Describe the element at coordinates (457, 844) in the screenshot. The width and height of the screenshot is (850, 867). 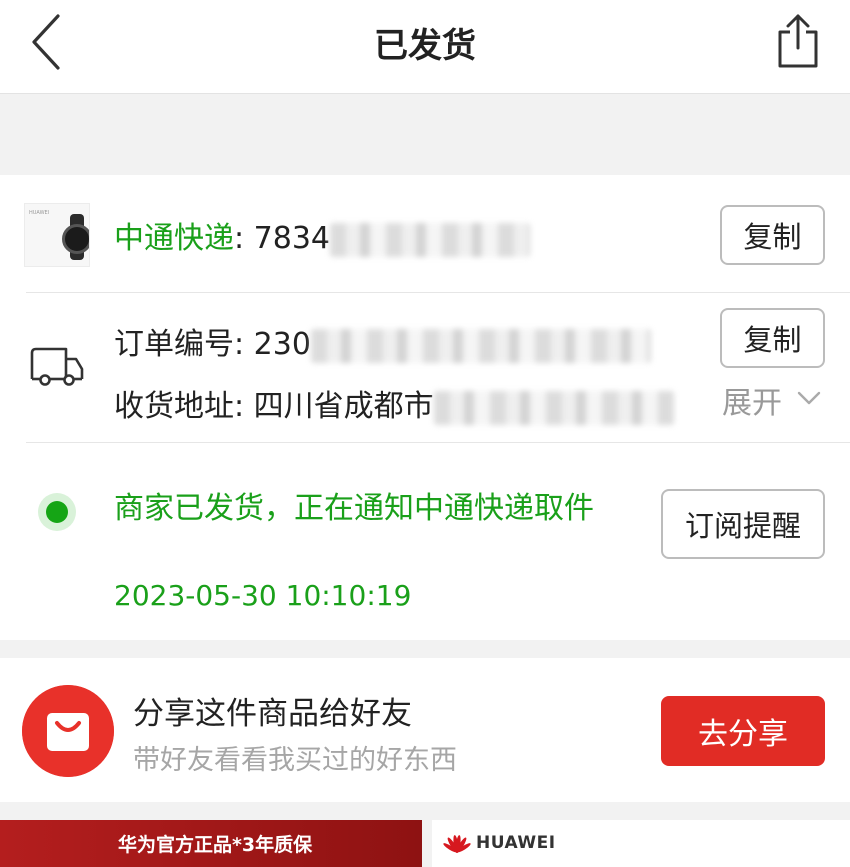
I see `huawei-logo-icon` at that location.